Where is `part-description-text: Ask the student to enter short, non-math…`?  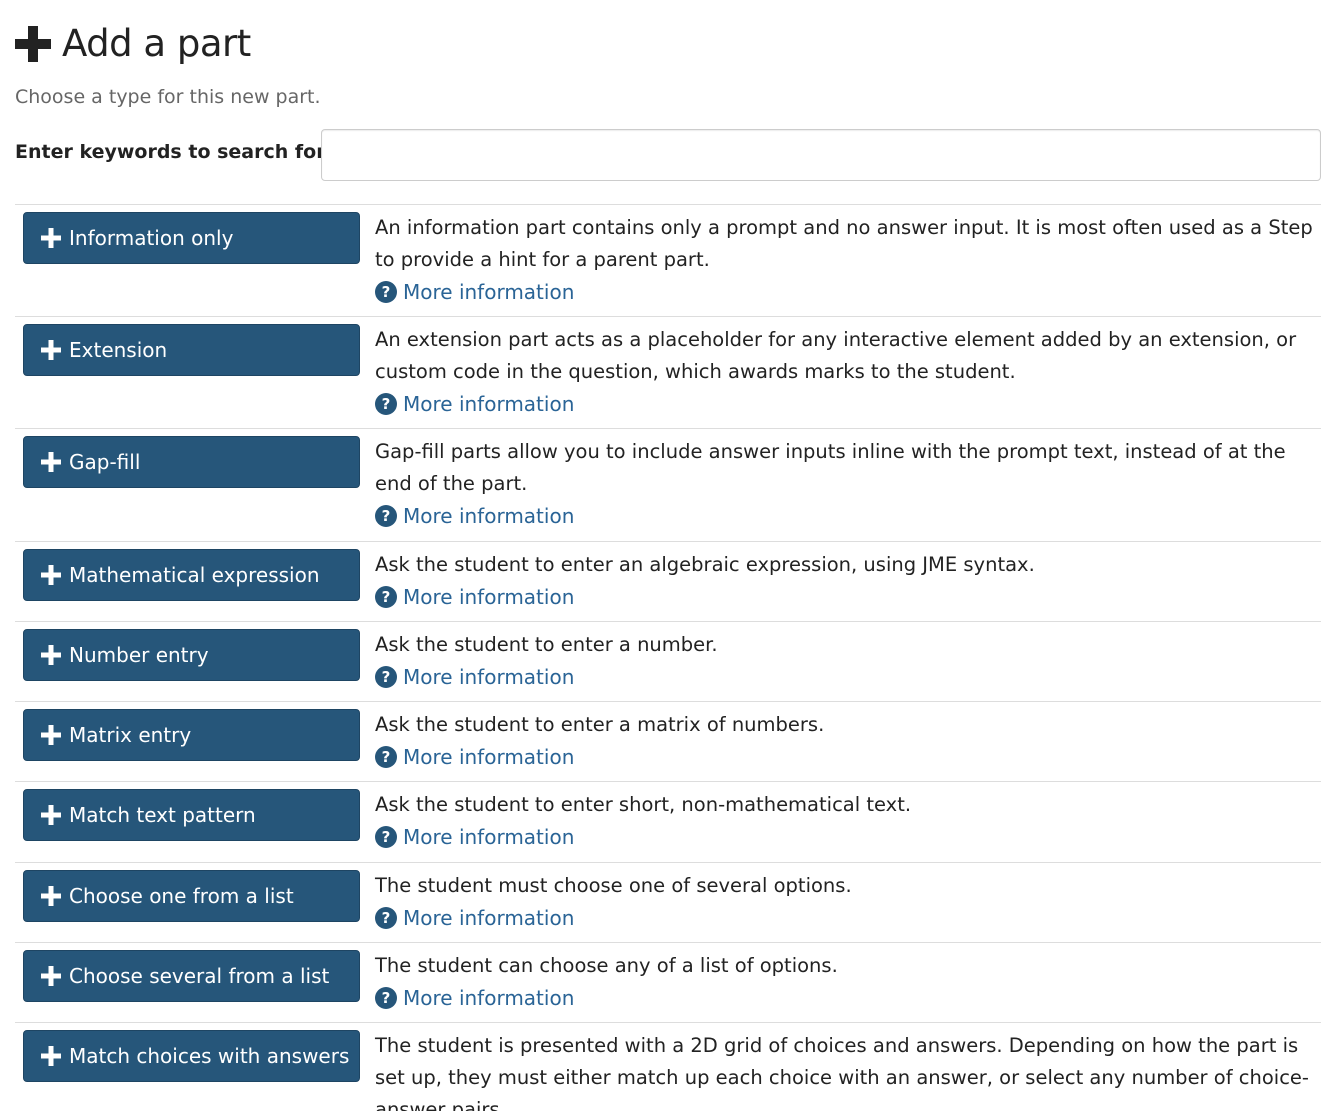
part-description-text: Ask the student to enter short, non-math… is located at coordinates (643, 804).